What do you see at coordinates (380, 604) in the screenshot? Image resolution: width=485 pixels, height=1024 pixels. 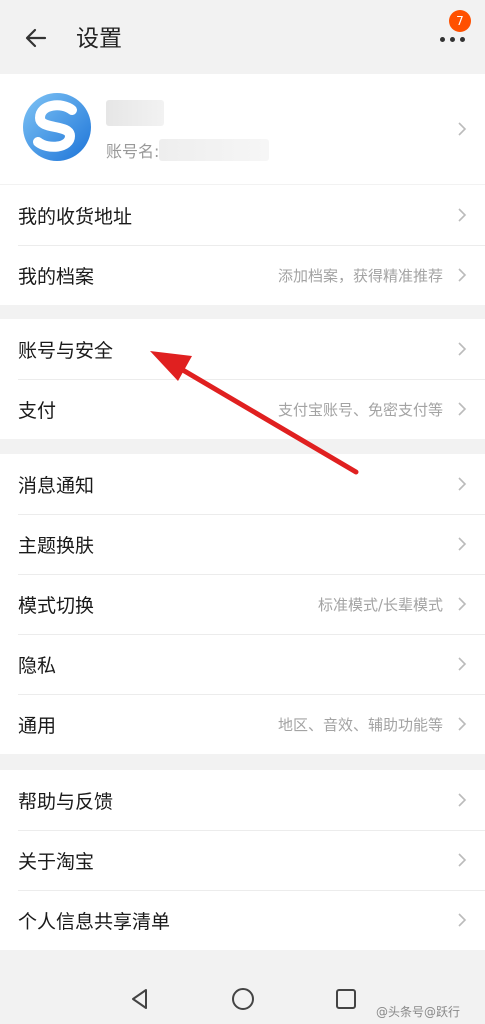 I see `row-subtitle: 标准模式/长辈模式` at bounding box center [380, 604].